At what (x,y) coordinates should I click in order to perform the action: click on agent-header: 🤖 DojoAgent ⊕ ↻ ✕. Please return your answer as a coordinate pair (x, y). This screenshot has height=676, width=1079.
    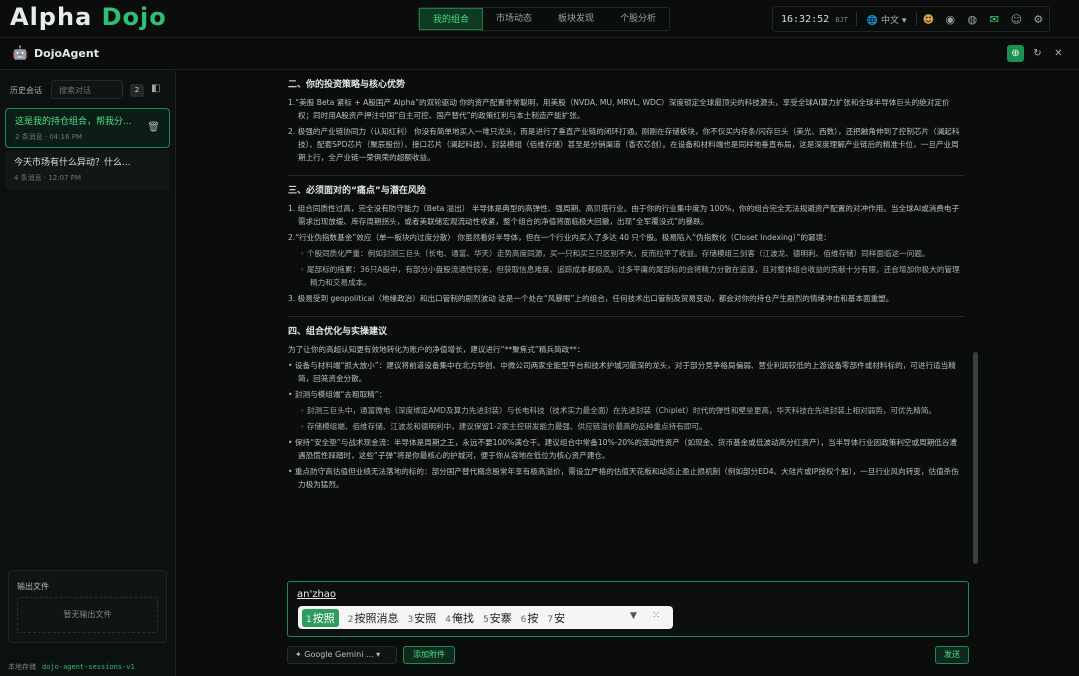
    Looking at the image, I should click on (539, 54).